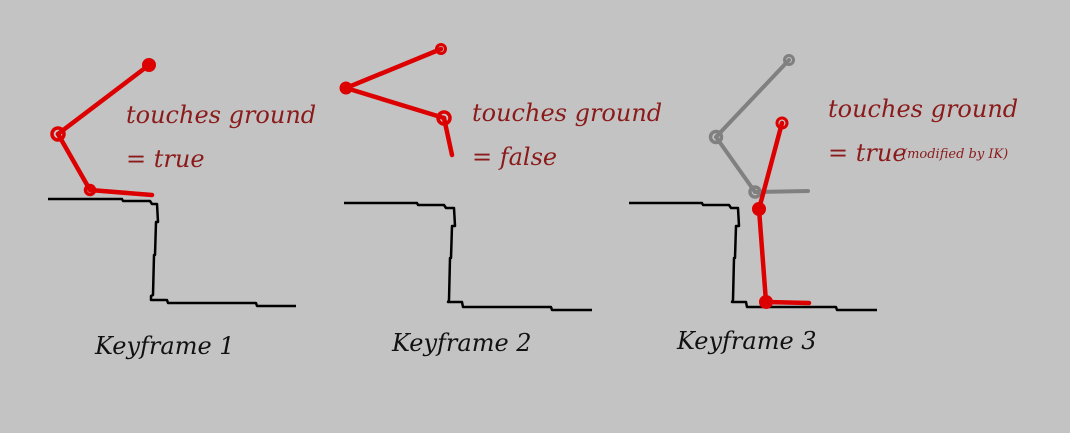  What do you see at coordinates (462, 343) in the screenshot?
I see `keyframe-caption-2: Keyframe 2` at bounding box center [462, 343].